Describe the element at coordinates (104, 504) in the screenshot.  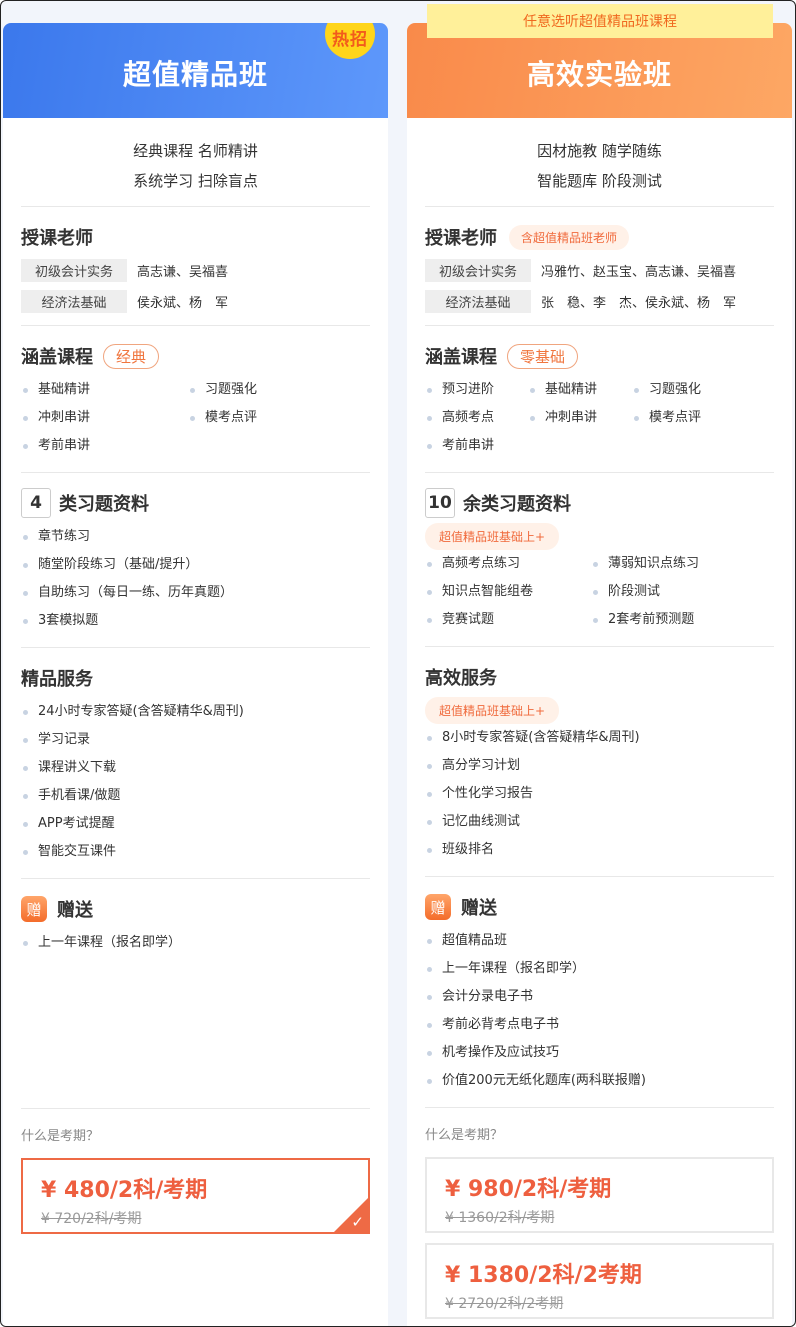
I see `section-heading: 类习题资料` at that location.